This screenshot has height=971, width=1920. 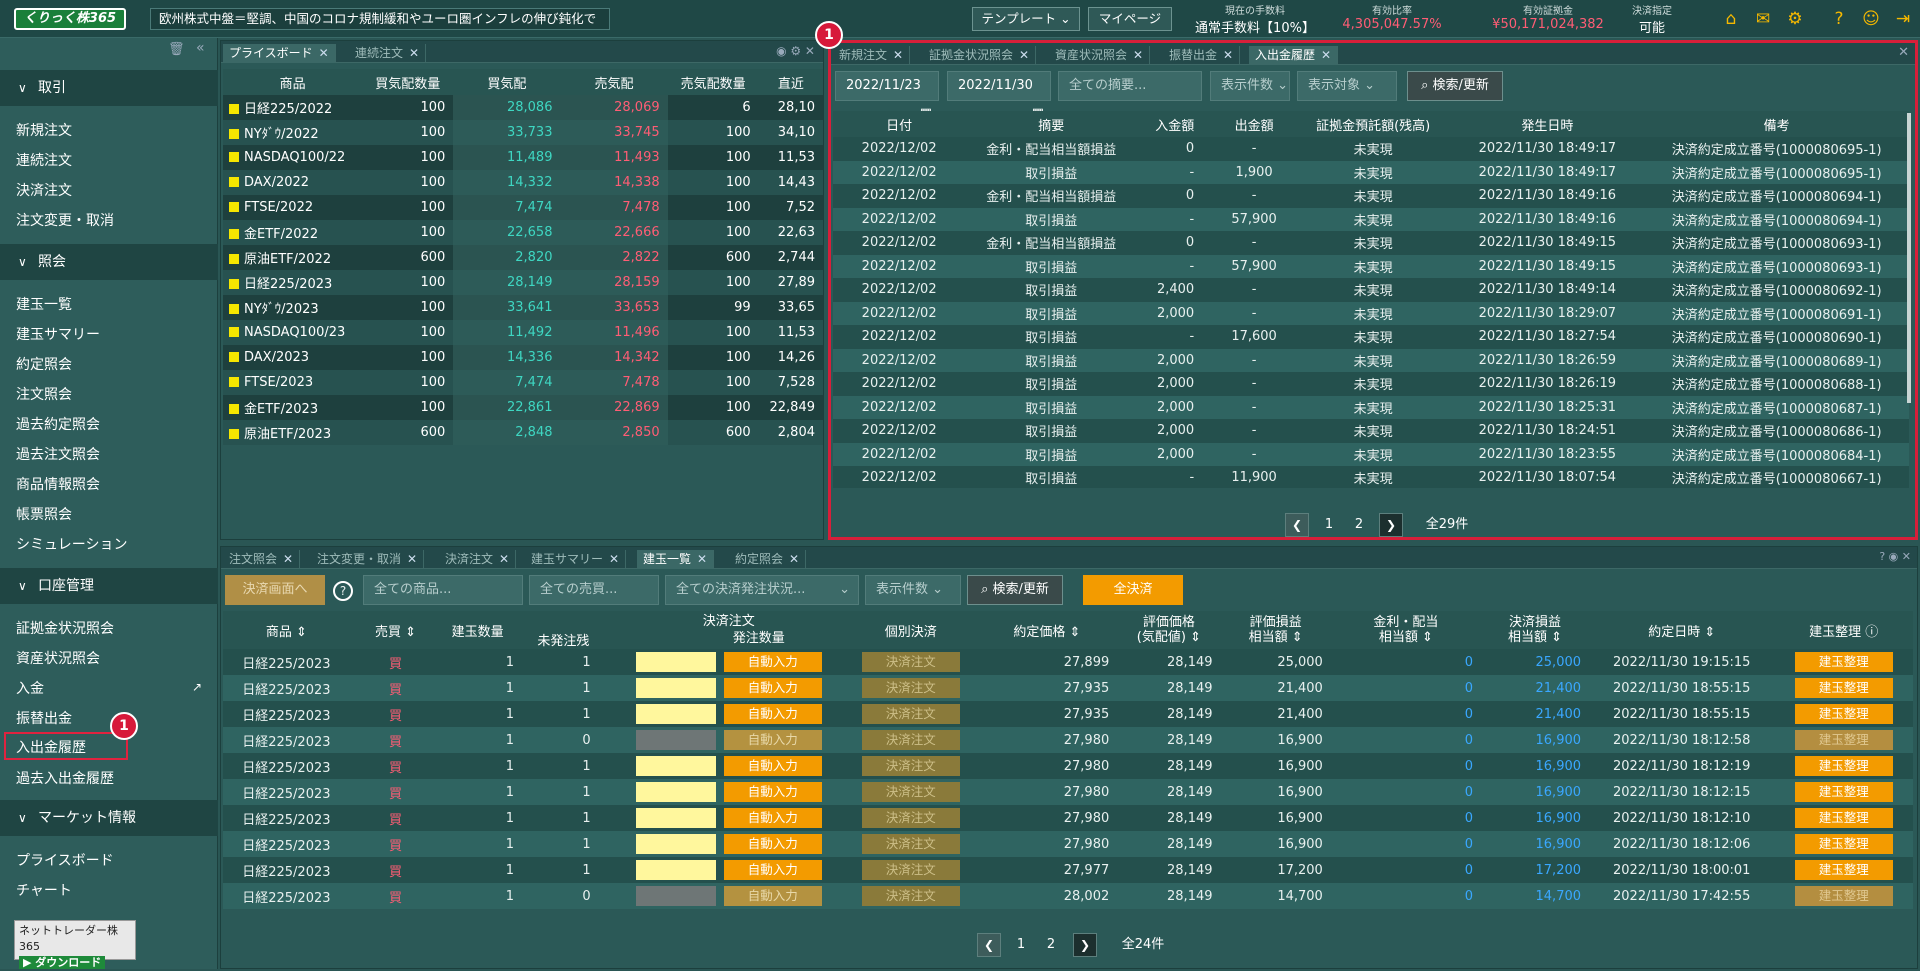 I want to click on sidebar-item-position-summary: 建玉サマリー, so click(x=58, y=335).